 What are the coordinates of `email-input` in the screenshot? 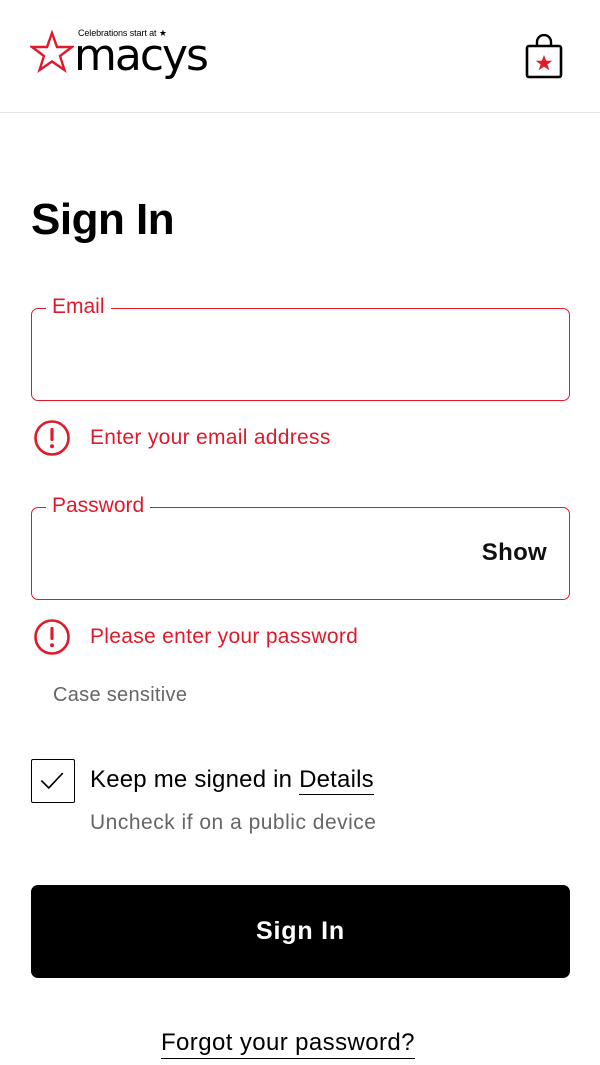 It's located at (256, 354).